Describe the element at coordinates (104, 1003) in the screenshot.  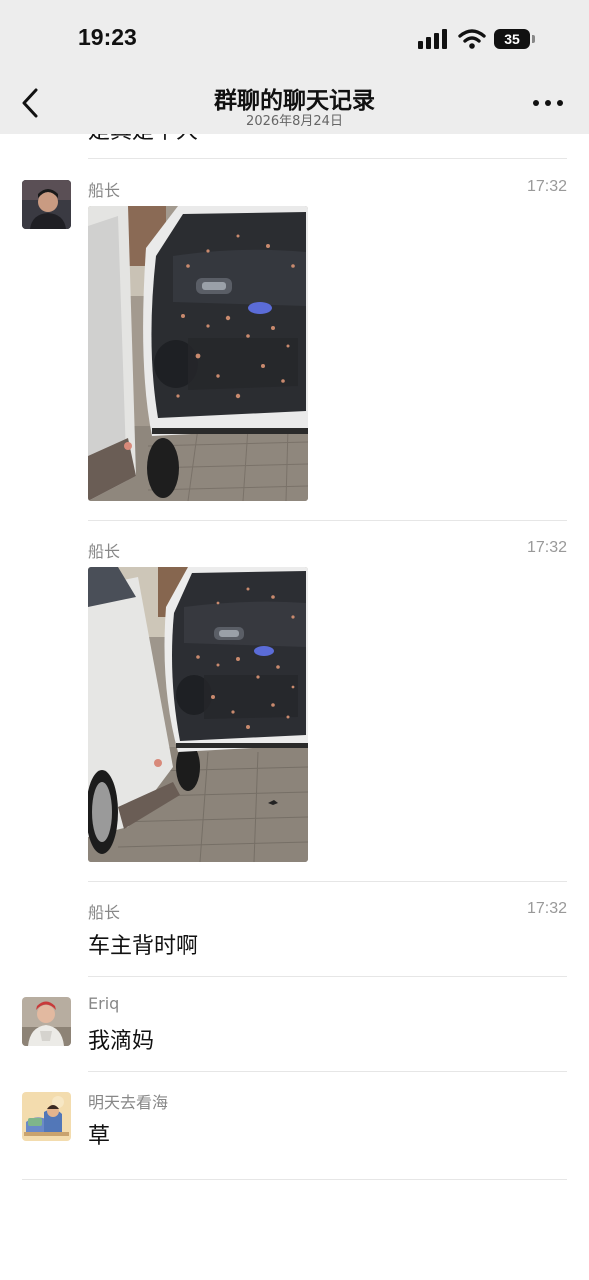
I see `sender-name: Eriq` at that location.